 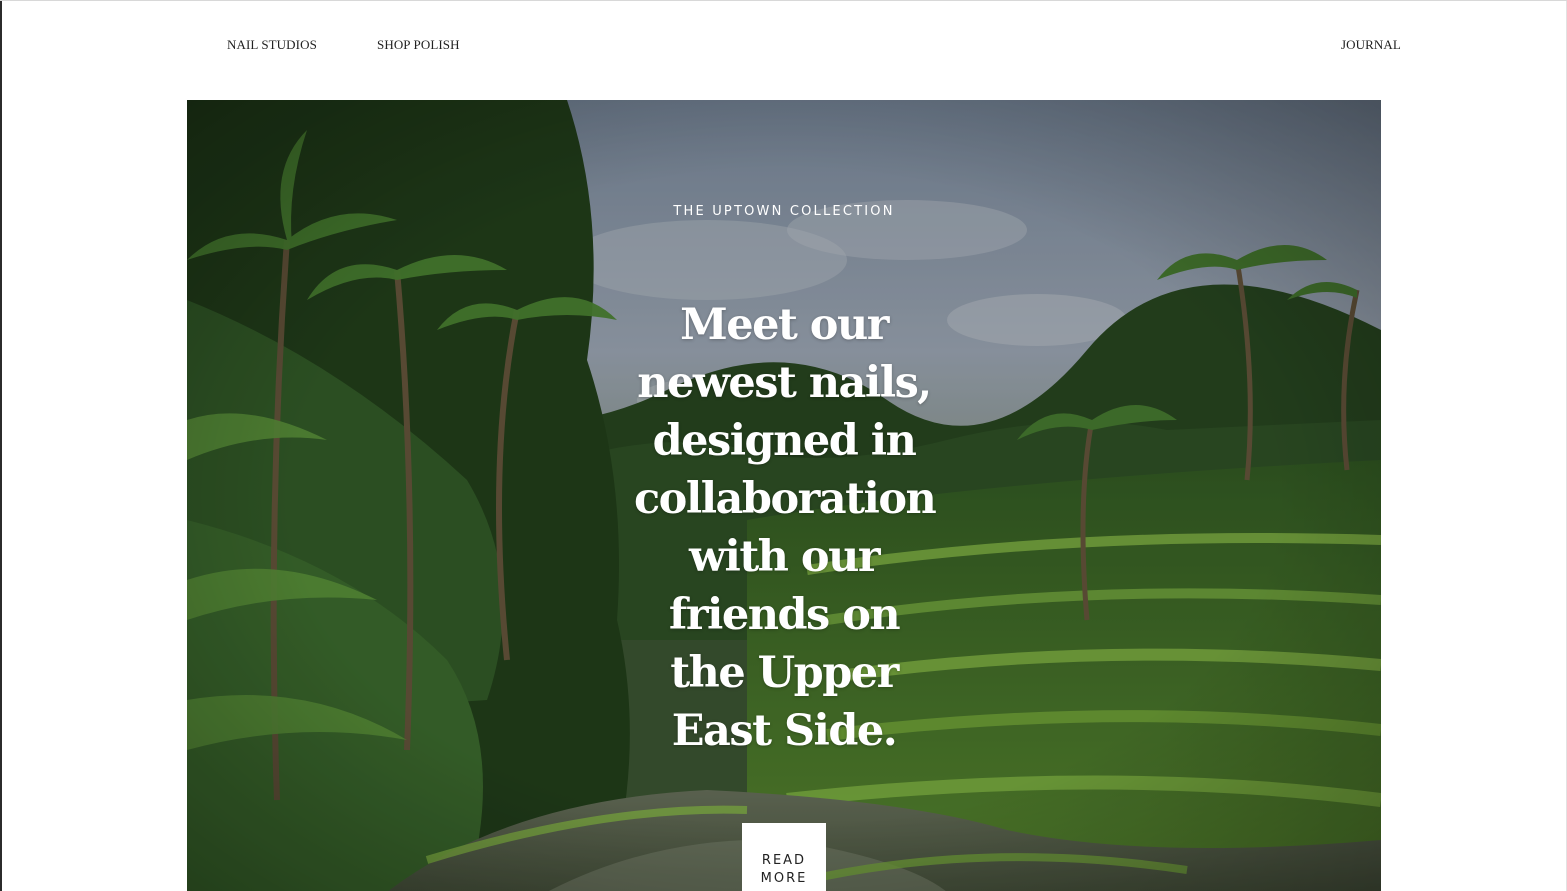 I want to click on collection-label: THE UPTOWN COLLECTION, so click(x=784, y=211).